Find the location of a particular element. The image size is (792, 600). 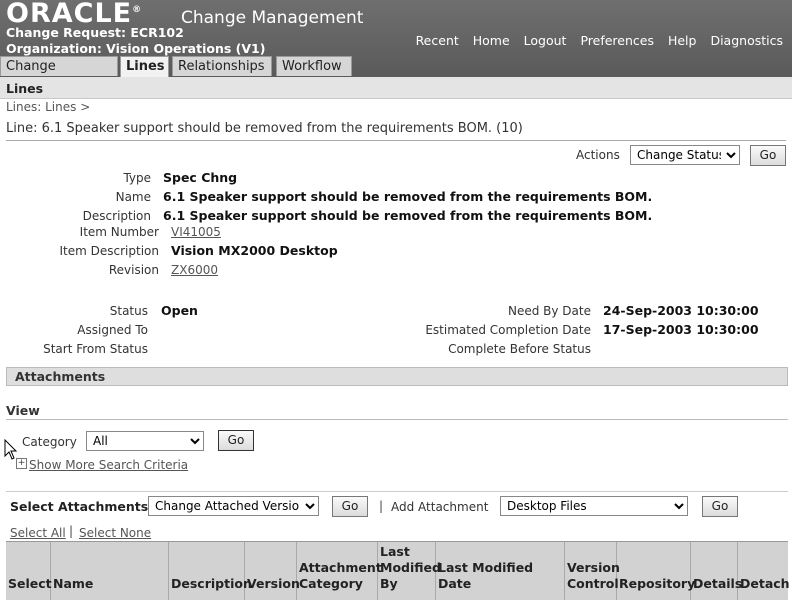

logout-link: Logout is located at coordinates (545, 40).